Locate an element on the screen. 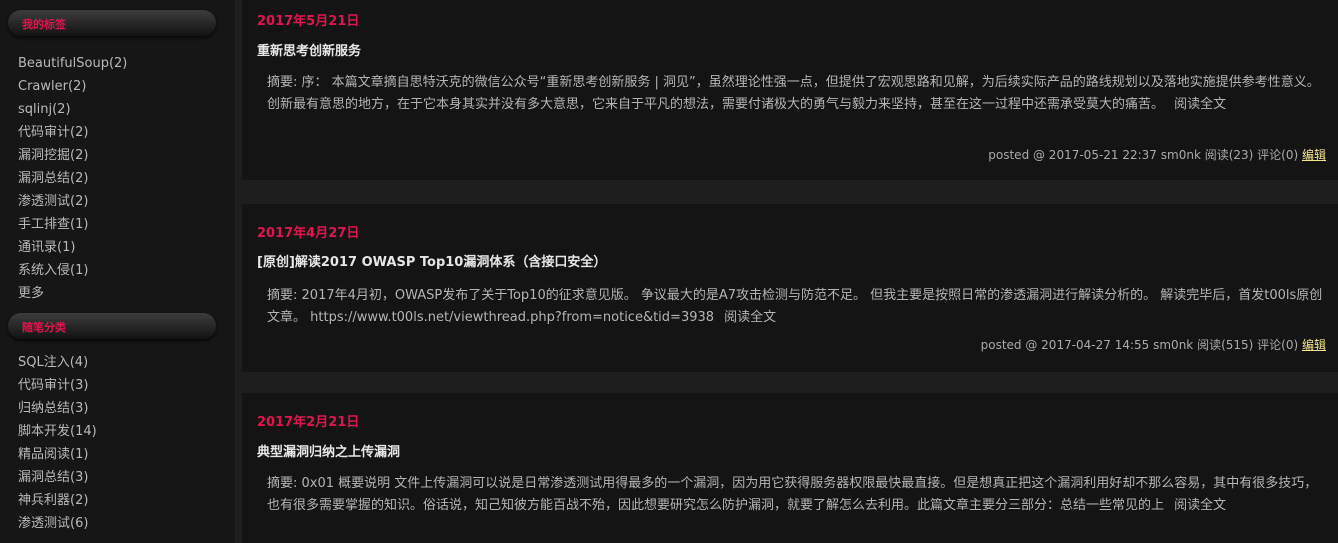 This screenshot has width=1338, height=543. tag-link: 渗透测试(2) is located at coordinates (63, 201).